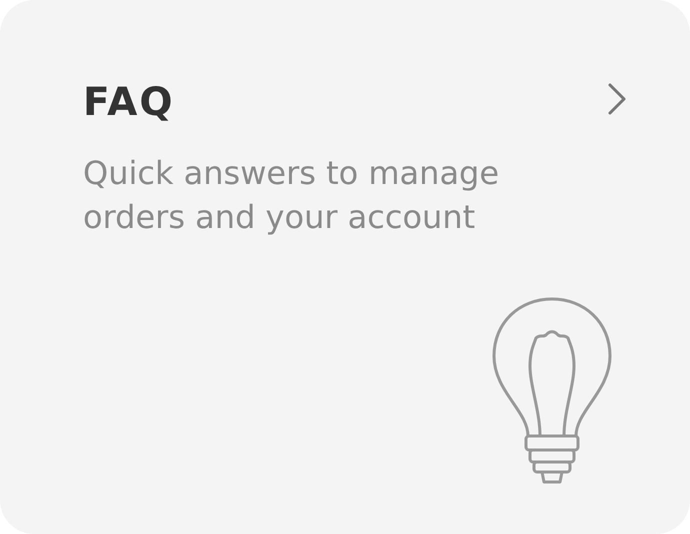 The width and height of the screenshot is (690, 534). What do you see at coordinates (617, 99) in the screenshot?
I see `chevron-right-icon` at bounding box center [617, 99].